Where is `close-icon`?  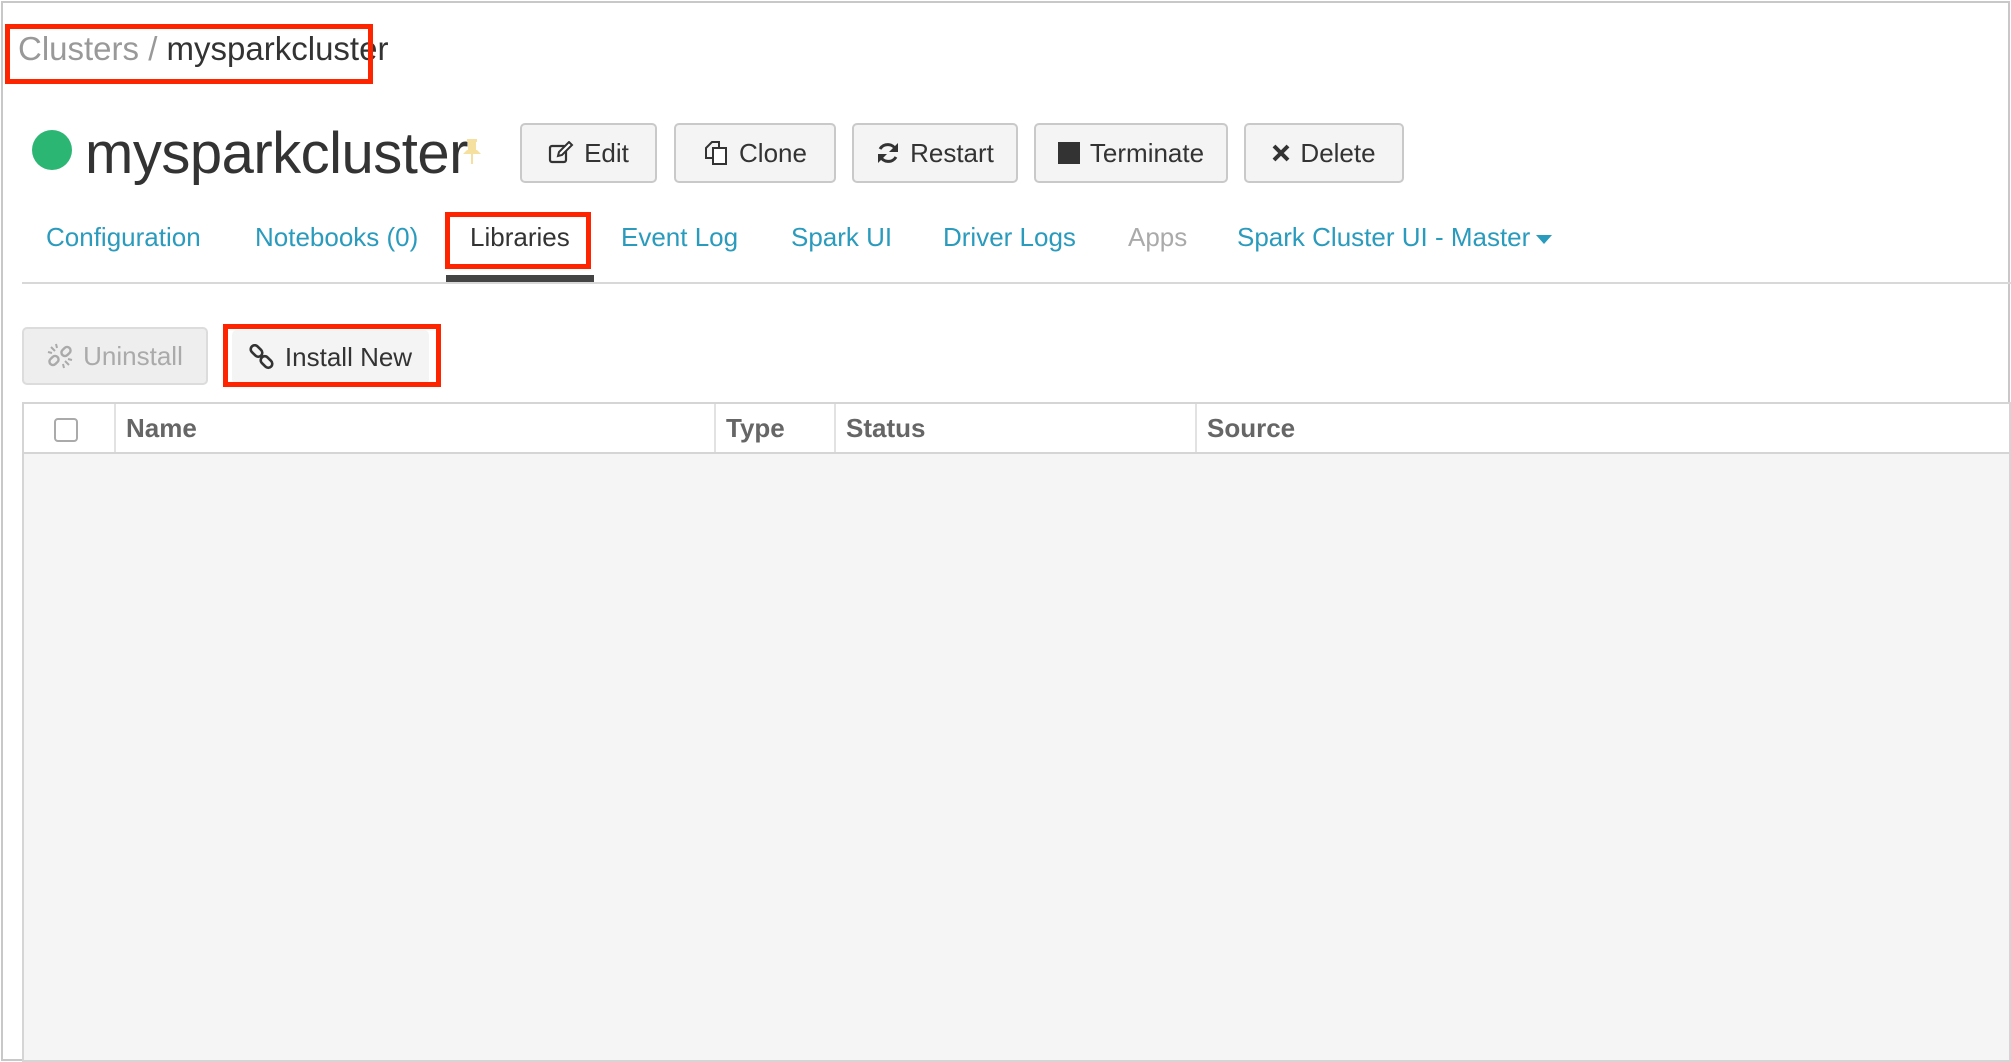 close-icon is located at coordinates (1281, 153).